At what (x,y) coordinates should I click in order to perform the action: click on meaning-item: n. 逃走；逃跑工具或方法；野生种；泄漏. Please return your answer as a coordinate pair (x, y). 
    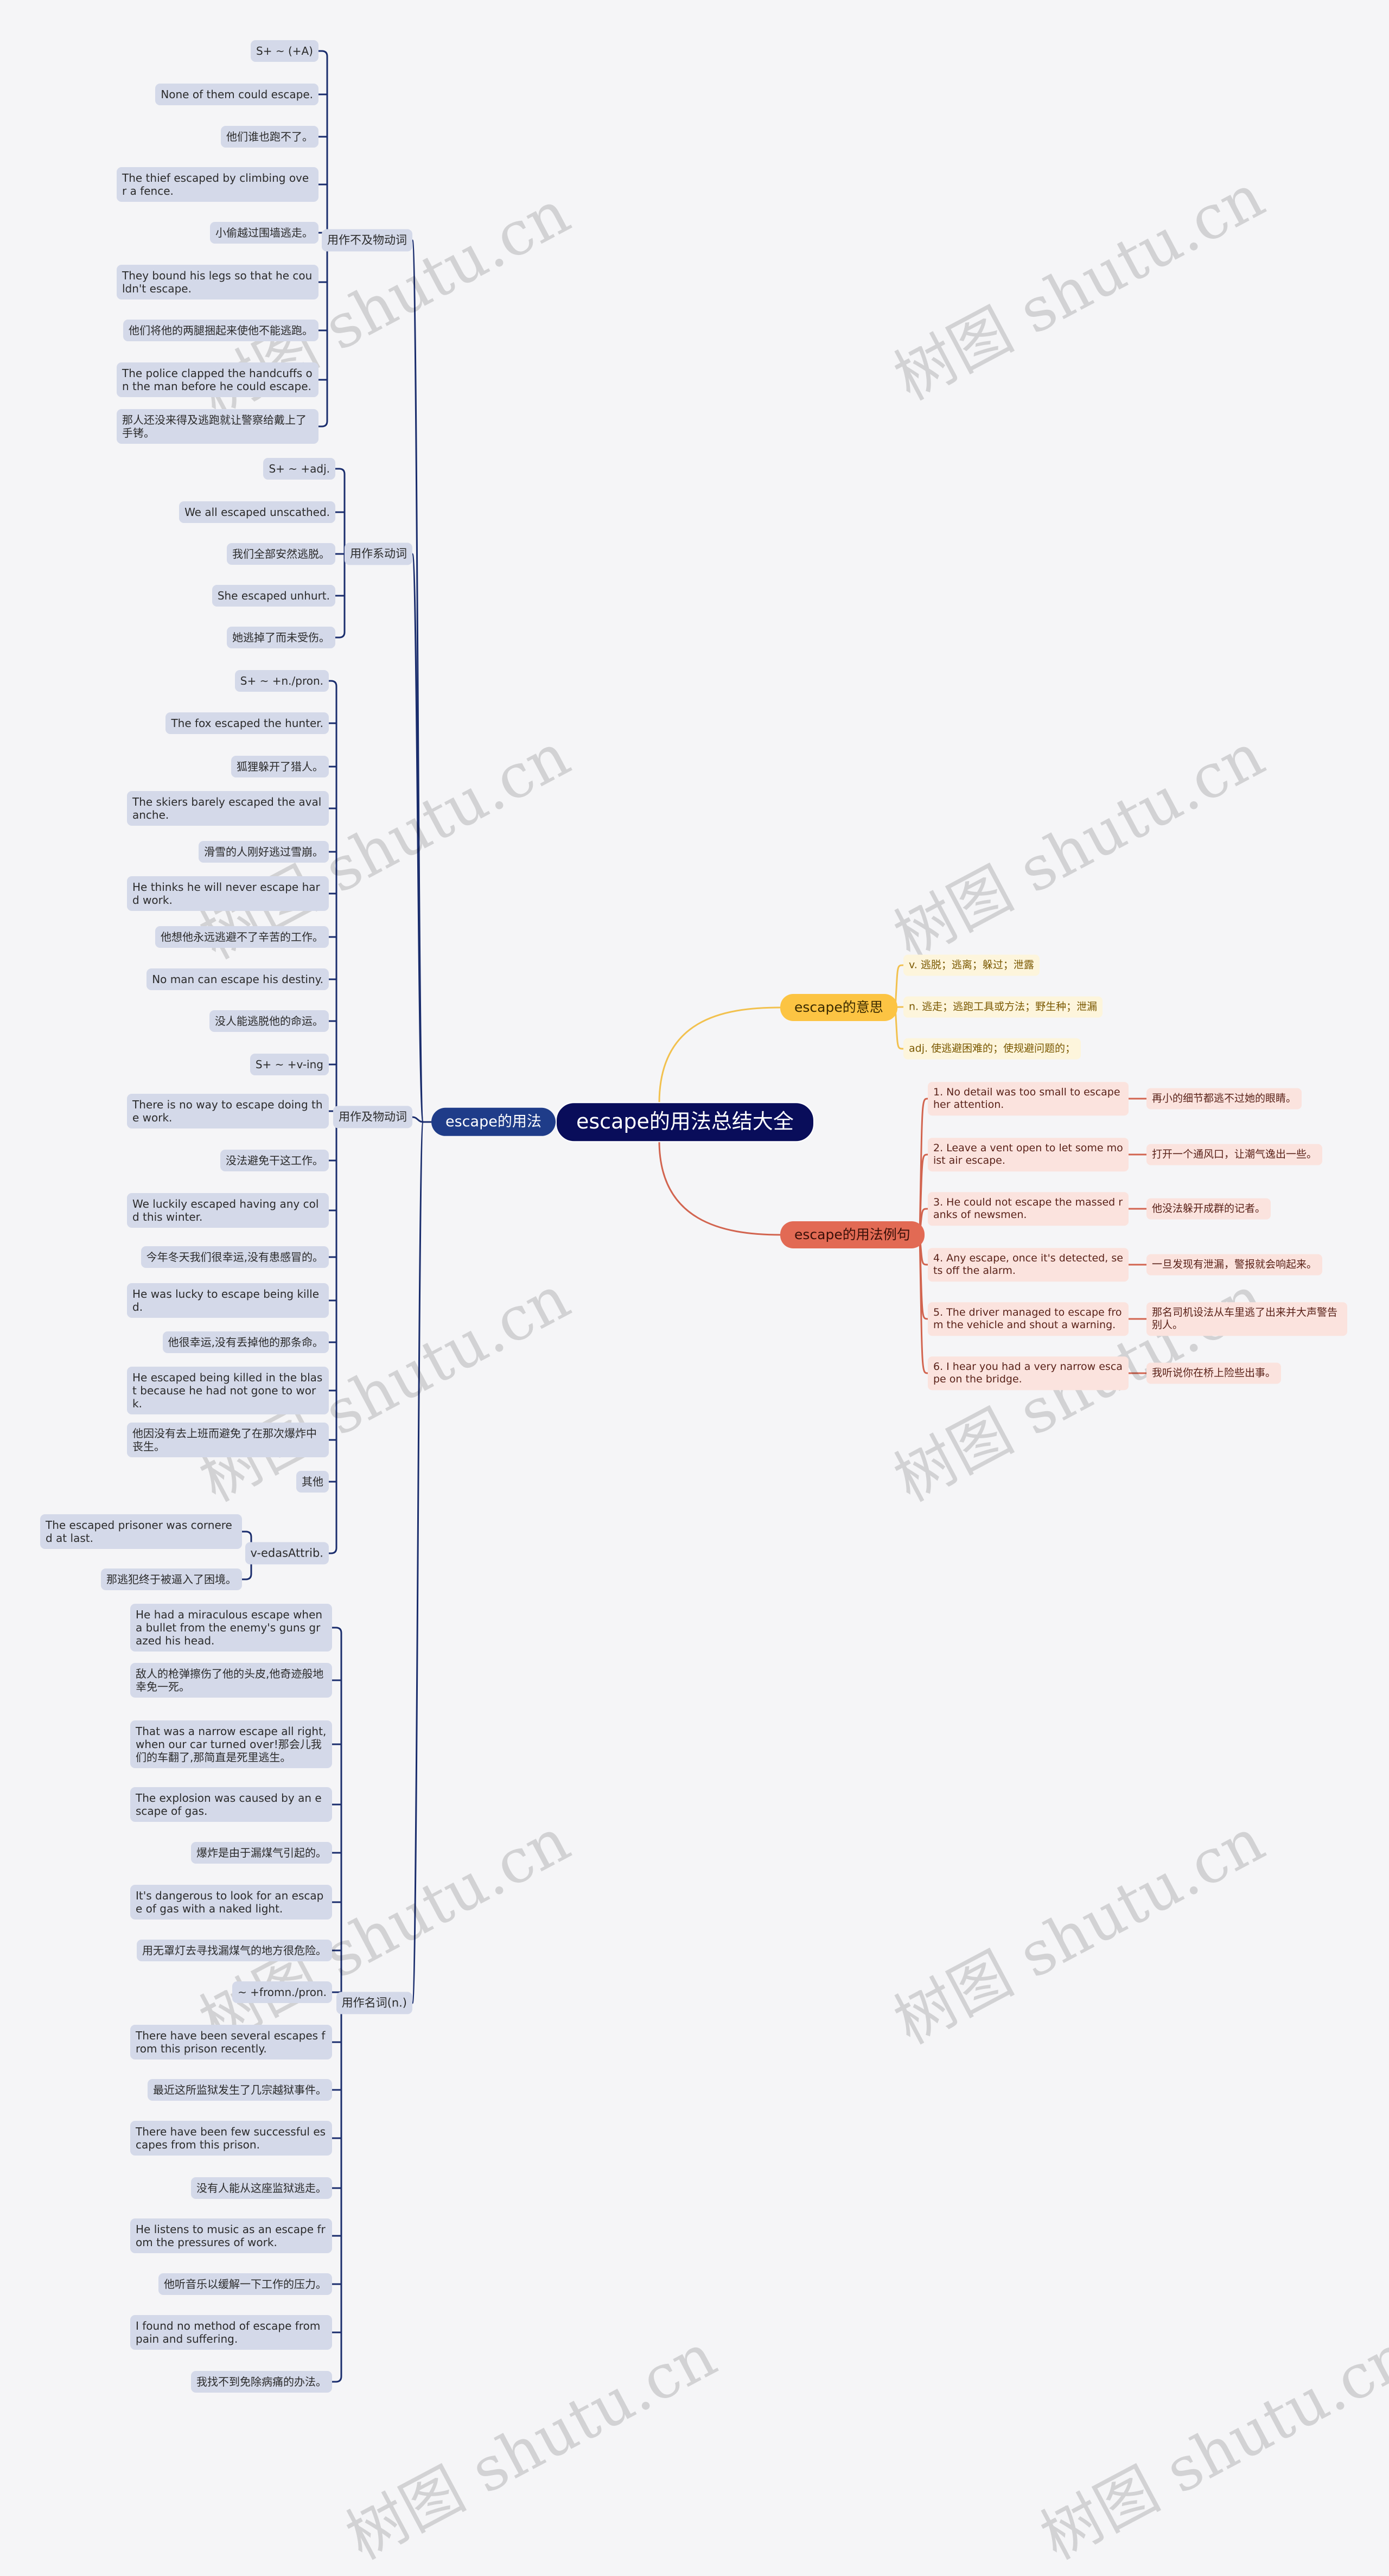
    Looking at the image, I should click on (1003, 1007).